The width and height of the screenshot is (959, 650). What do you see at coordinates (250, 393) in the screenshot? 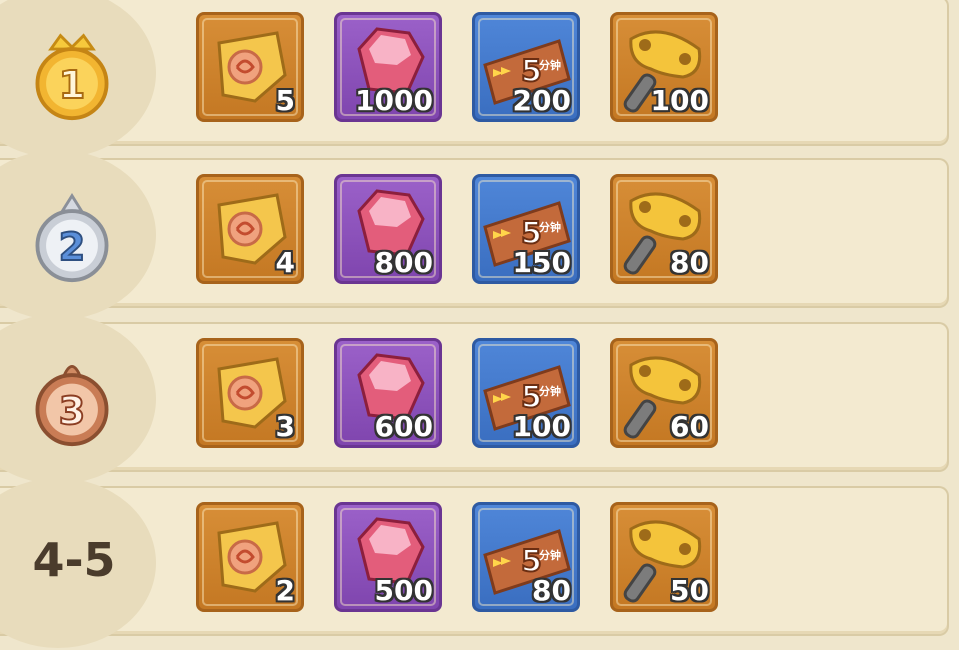
I see `reward-item-scroll: 3` at bounding box center [250, 393].